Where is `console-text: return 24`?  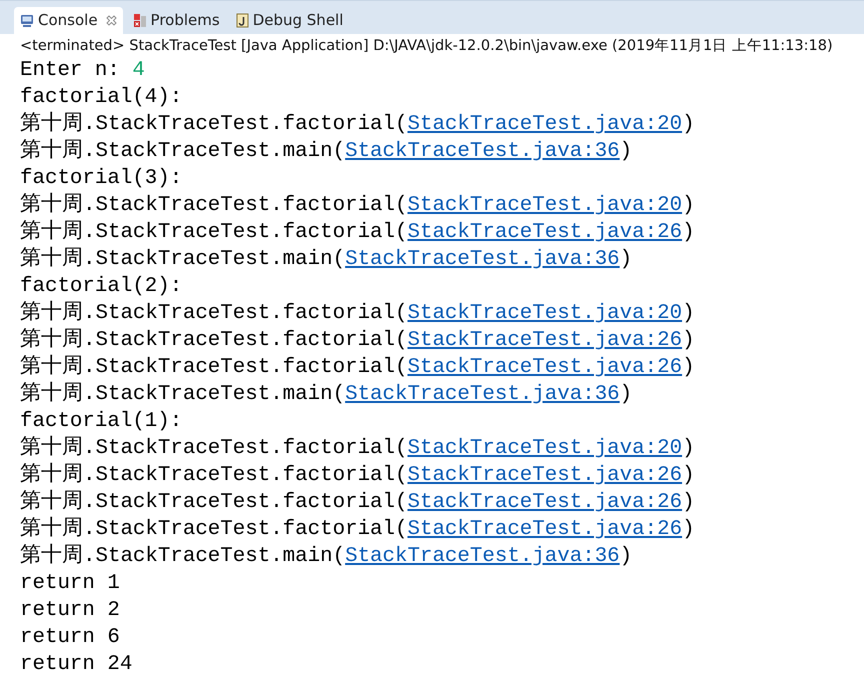 console-text: return 24 is located at coordinates (76, 664).